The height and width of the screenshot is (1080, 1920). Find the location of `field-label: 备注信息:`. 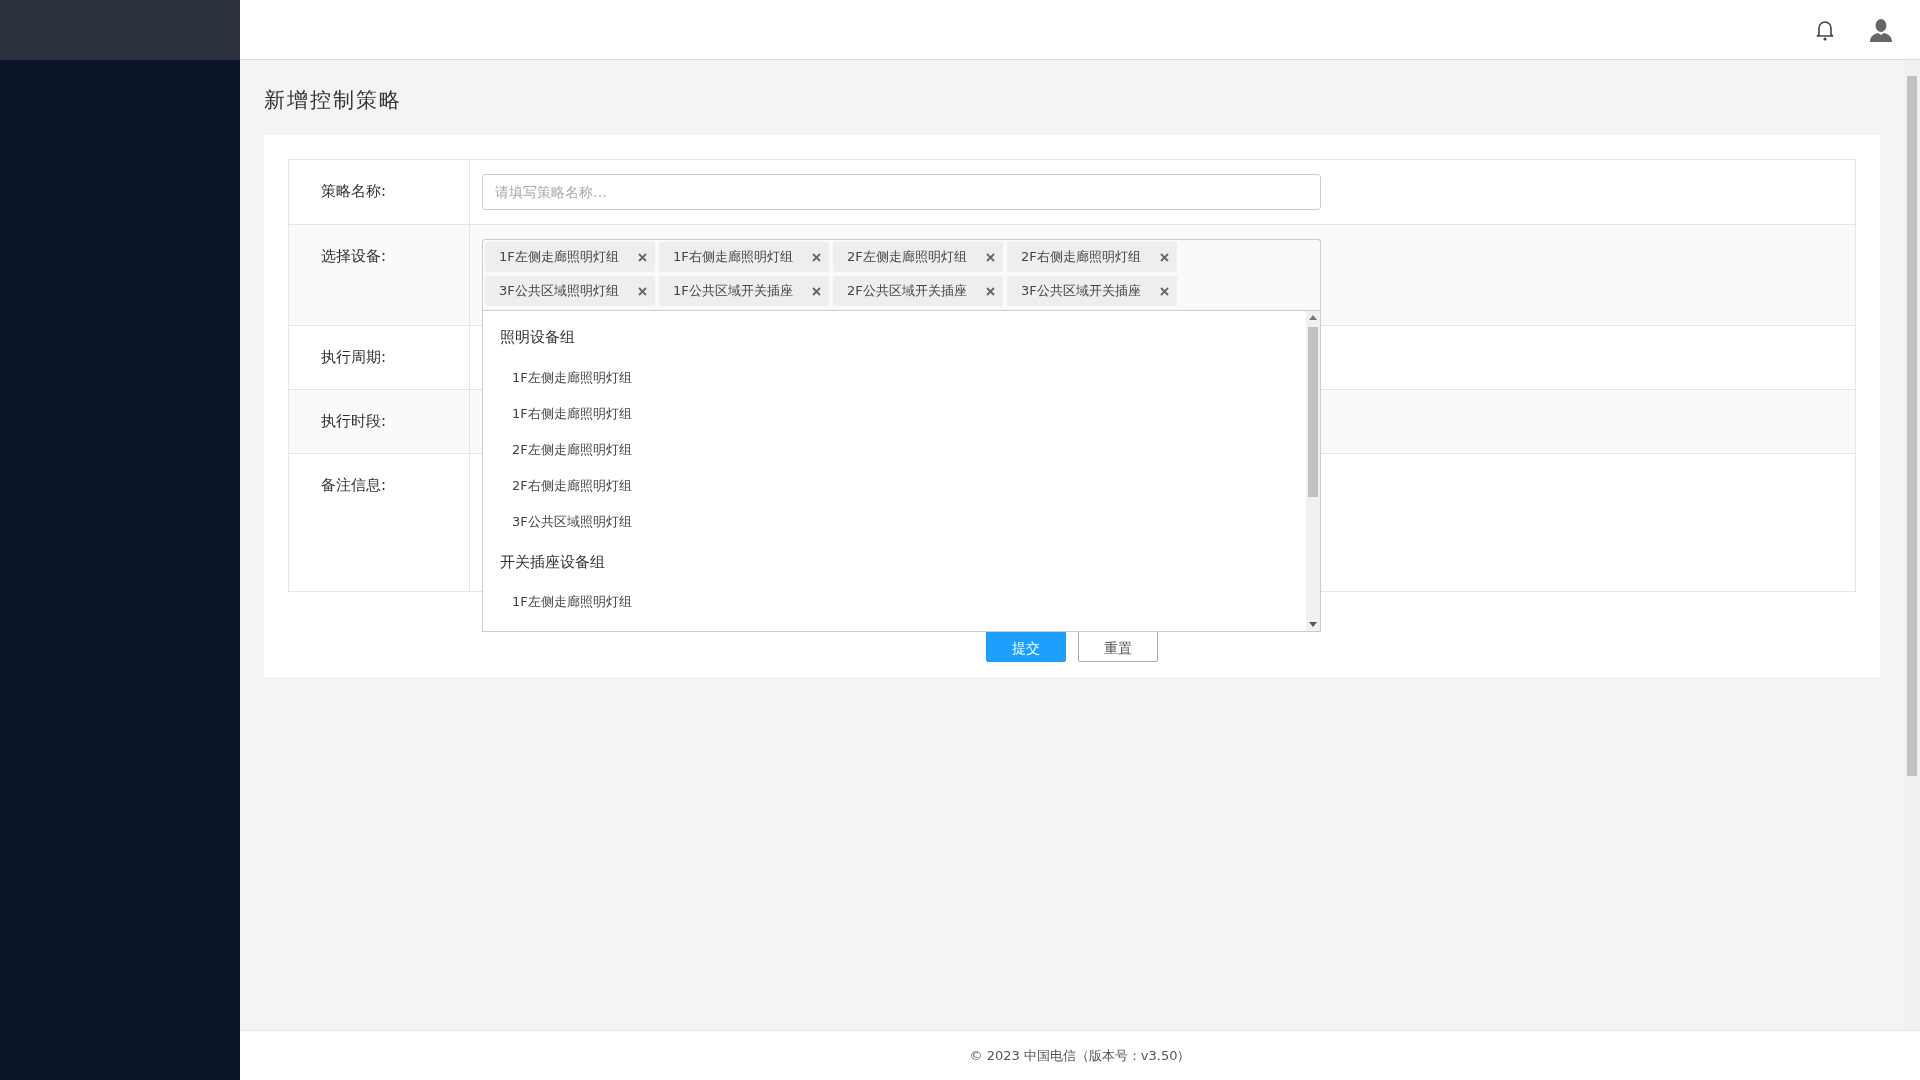

field-label: 备注信息: is located at coordinates (354, 485).